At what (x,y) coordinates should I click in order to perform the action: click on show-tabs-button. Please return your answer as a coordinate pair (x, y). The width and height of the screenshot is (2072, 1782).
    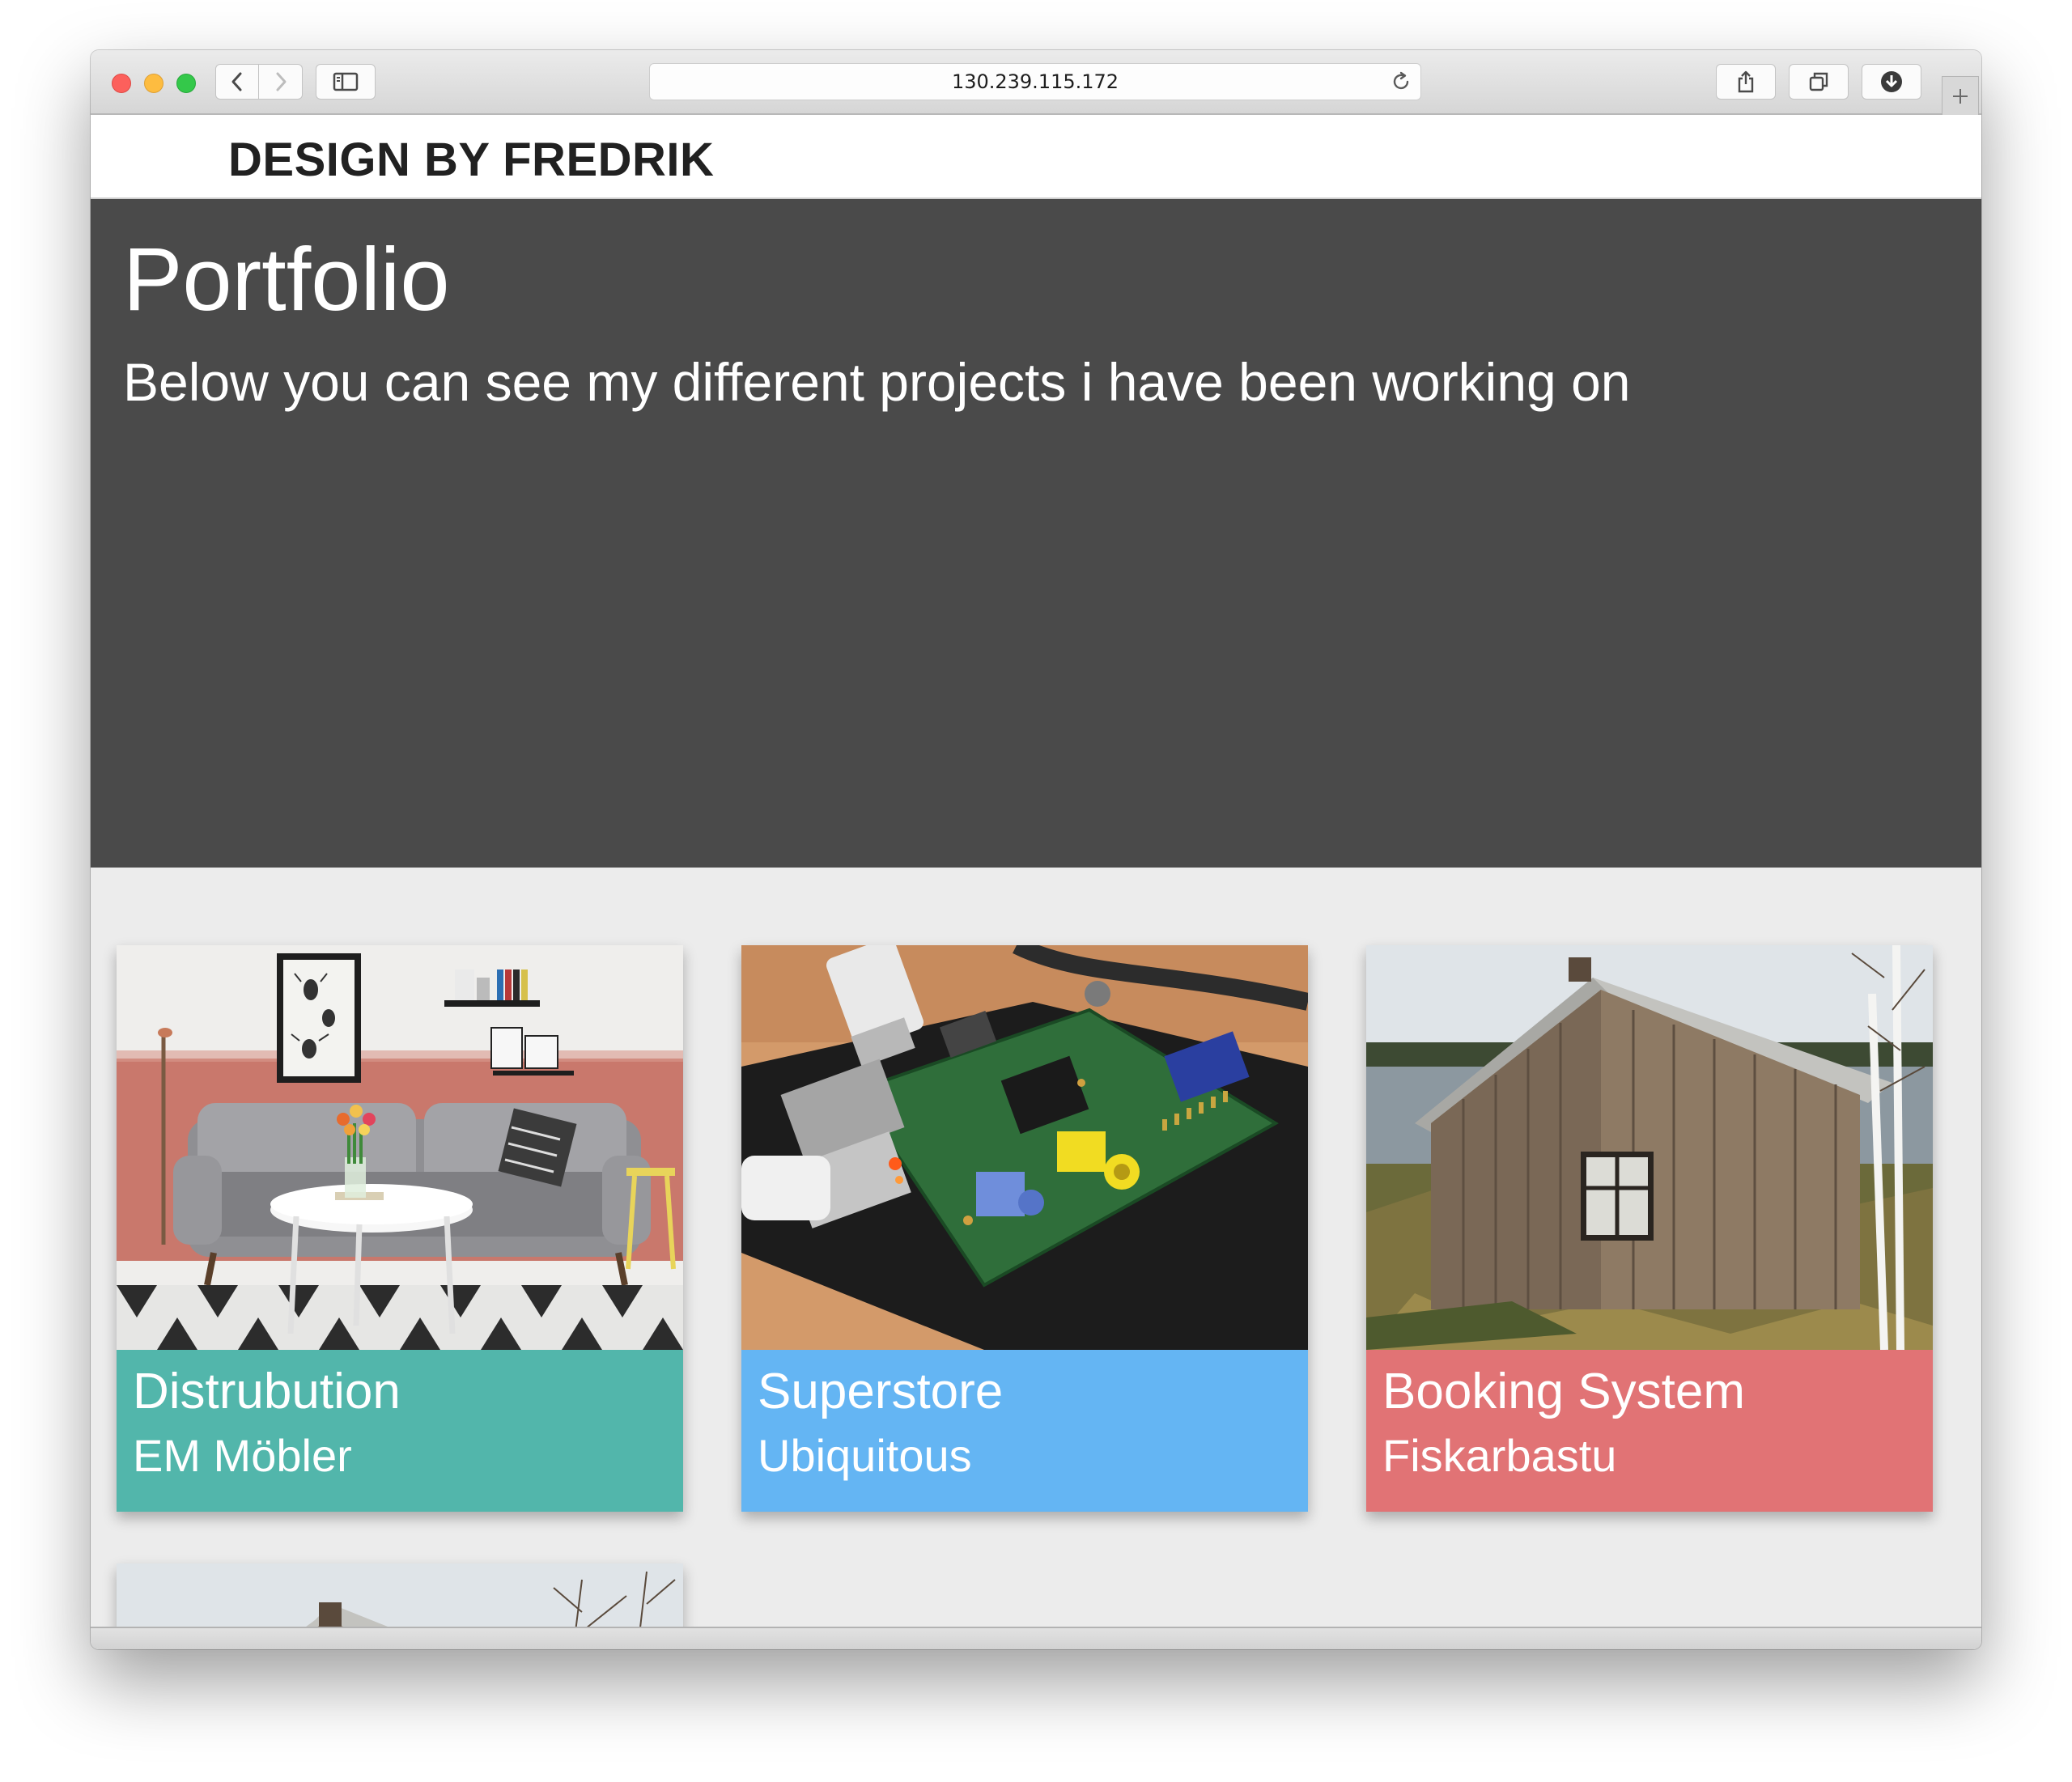
    Looking at the image, I should click on (1819, 82).